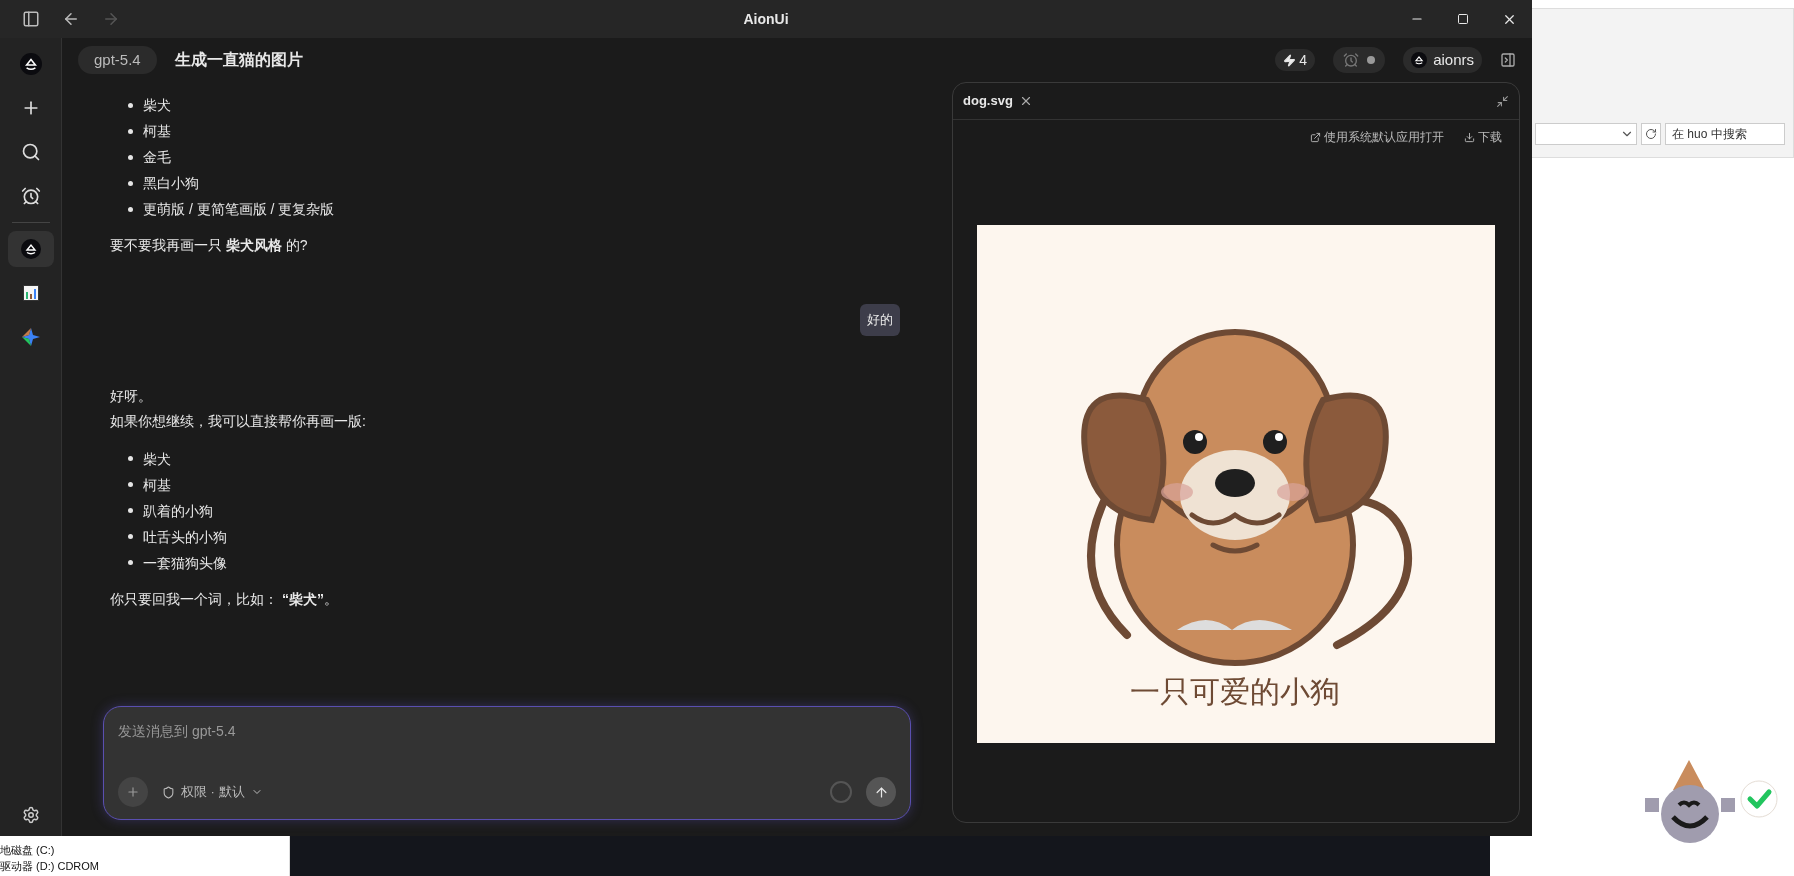  Describe the element at coordinates (157, 157) in the screenshot. I see `list-item-text: 金毛` at that location.